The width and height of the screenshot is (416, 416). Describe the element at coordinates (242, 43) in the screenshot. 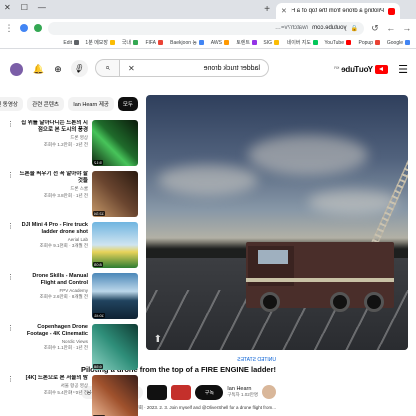

I see `bookmark-label: 토렌트` at that location.